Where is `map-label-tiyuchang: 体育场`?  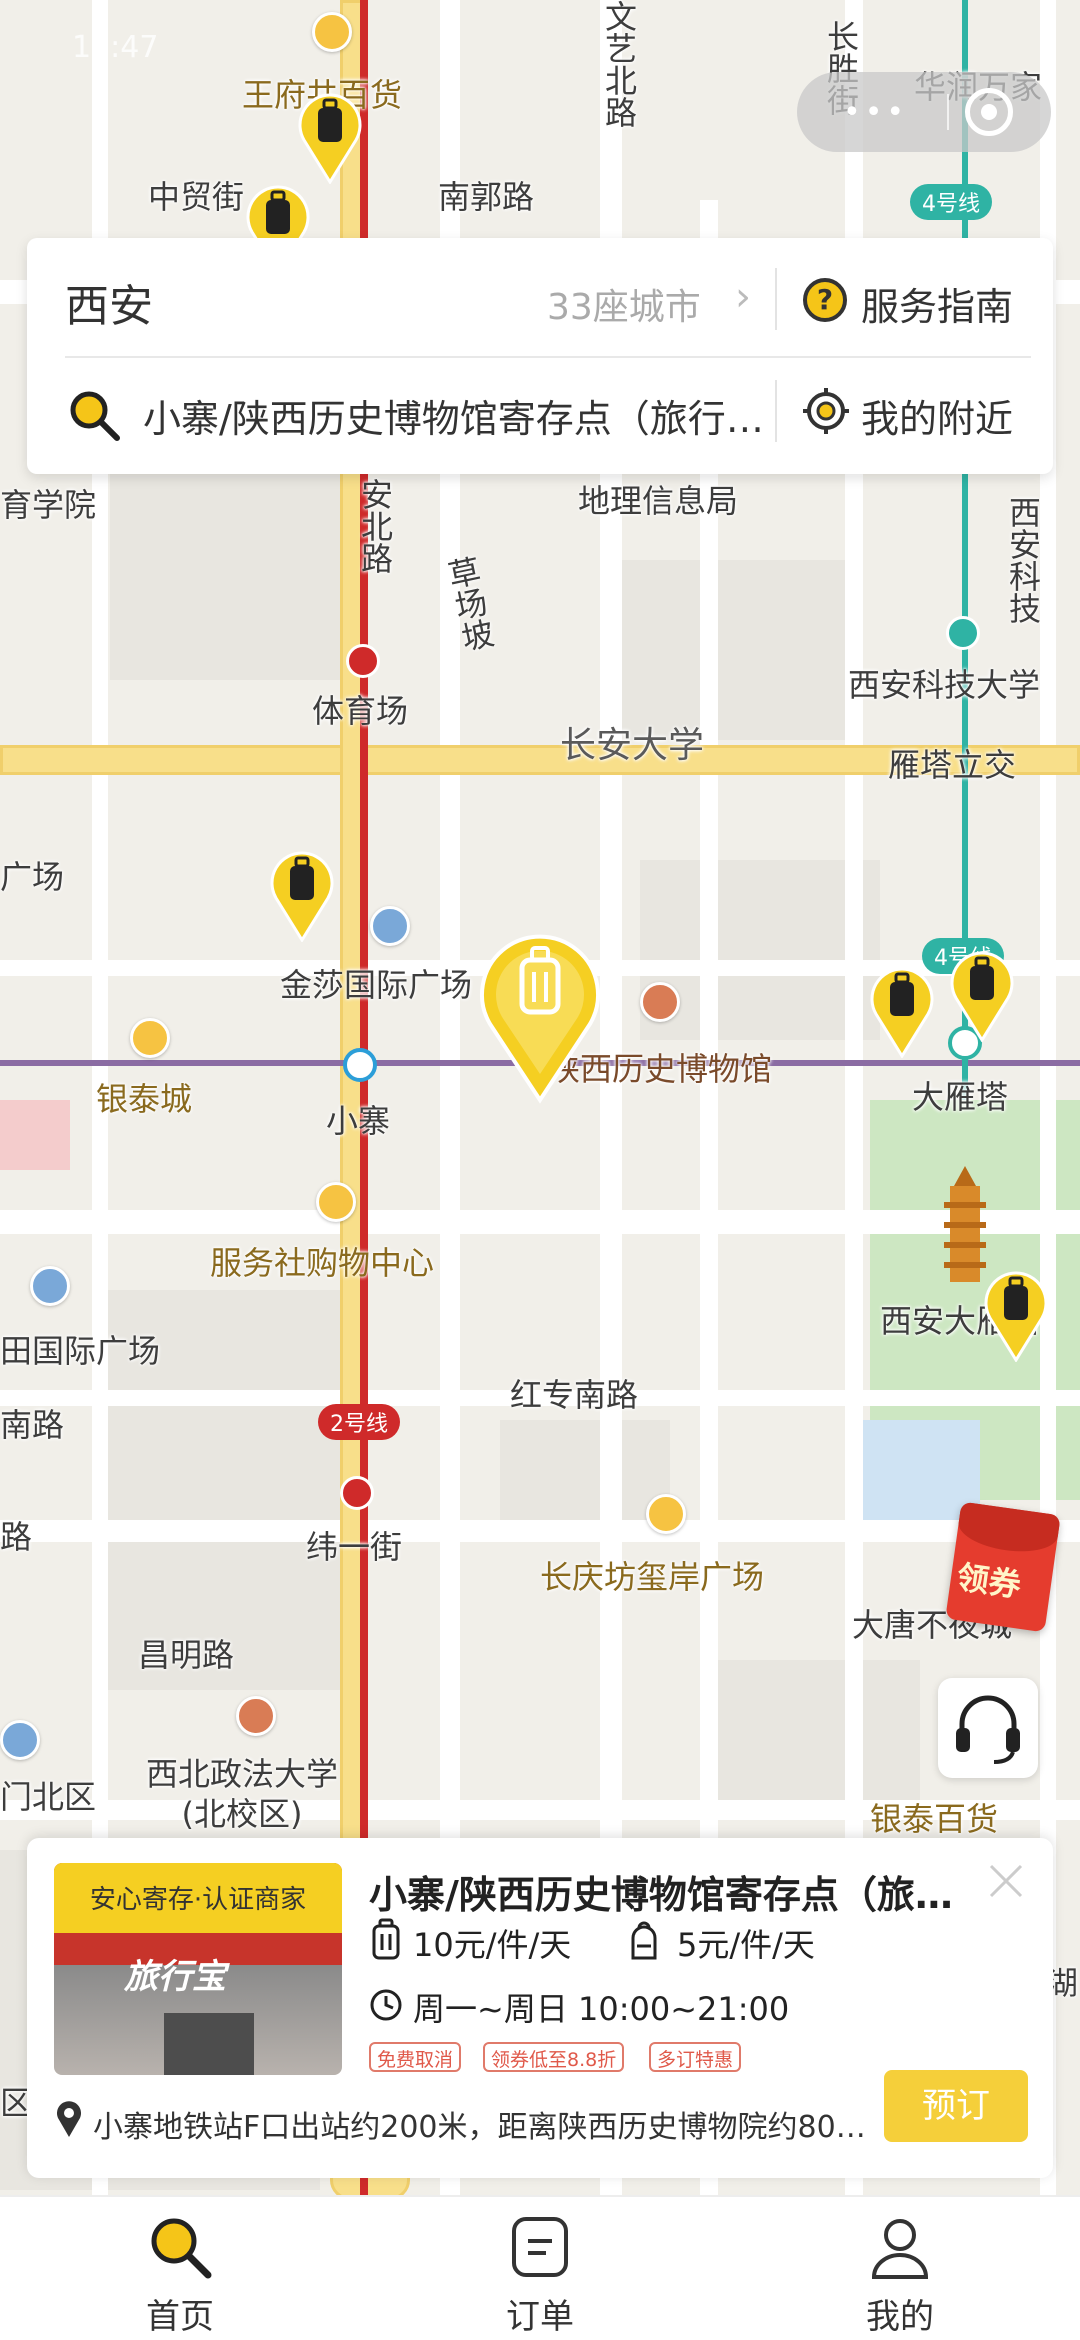 map-label-tiyuchang: 体育场 is located at coordinates (360, 711).